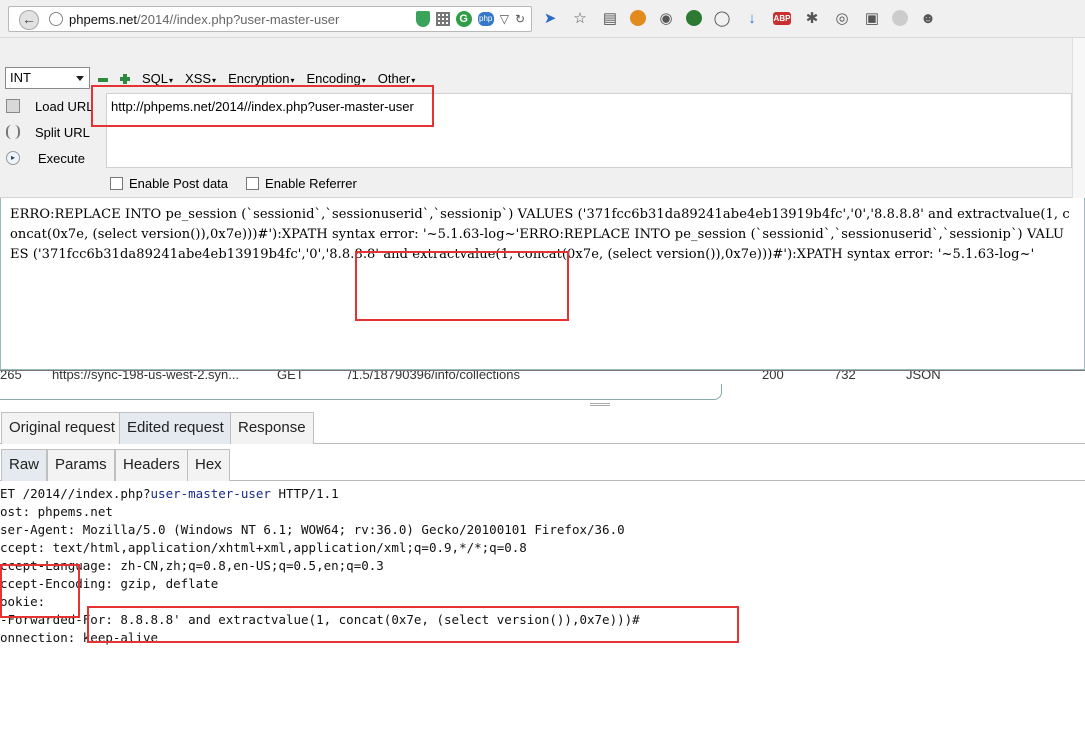 The width and height of the screenshot is (1085, 751). What do you see at coordinates (103, 80) in the screenshot?
I see `minus-icon` at bounding box center [103, 80].